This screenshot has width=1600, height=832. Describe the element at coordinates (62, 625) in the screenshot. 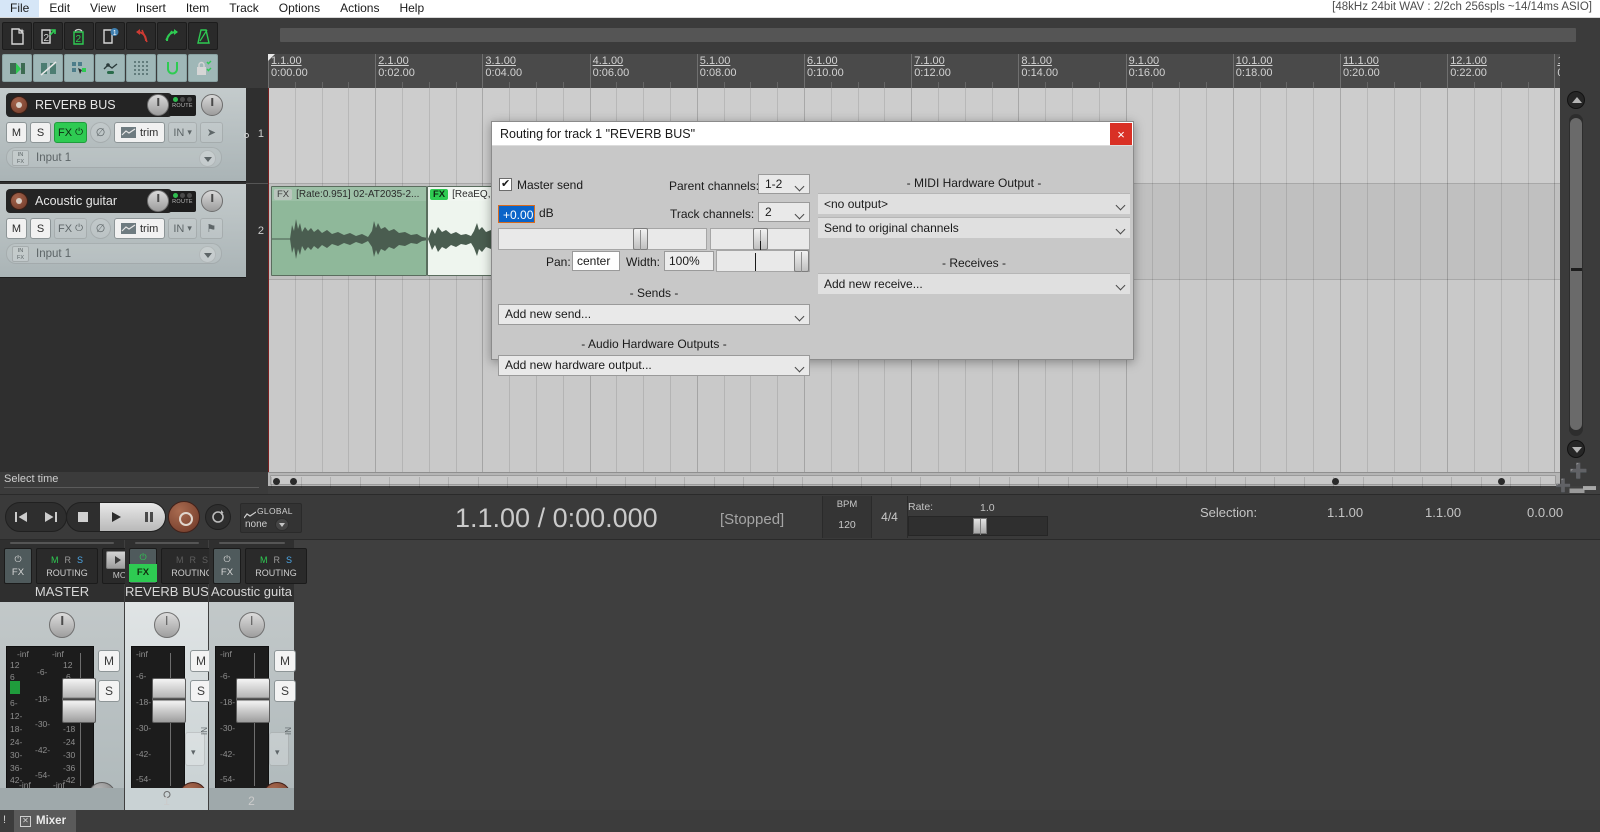

I see `mixer-pan-knob-master` at that location.